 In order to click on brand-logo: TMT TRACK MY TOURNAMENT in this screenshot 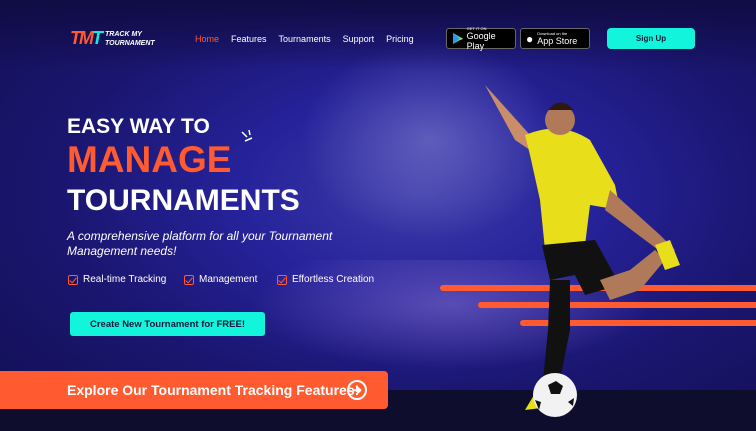, I will do `click(112, 38)`.